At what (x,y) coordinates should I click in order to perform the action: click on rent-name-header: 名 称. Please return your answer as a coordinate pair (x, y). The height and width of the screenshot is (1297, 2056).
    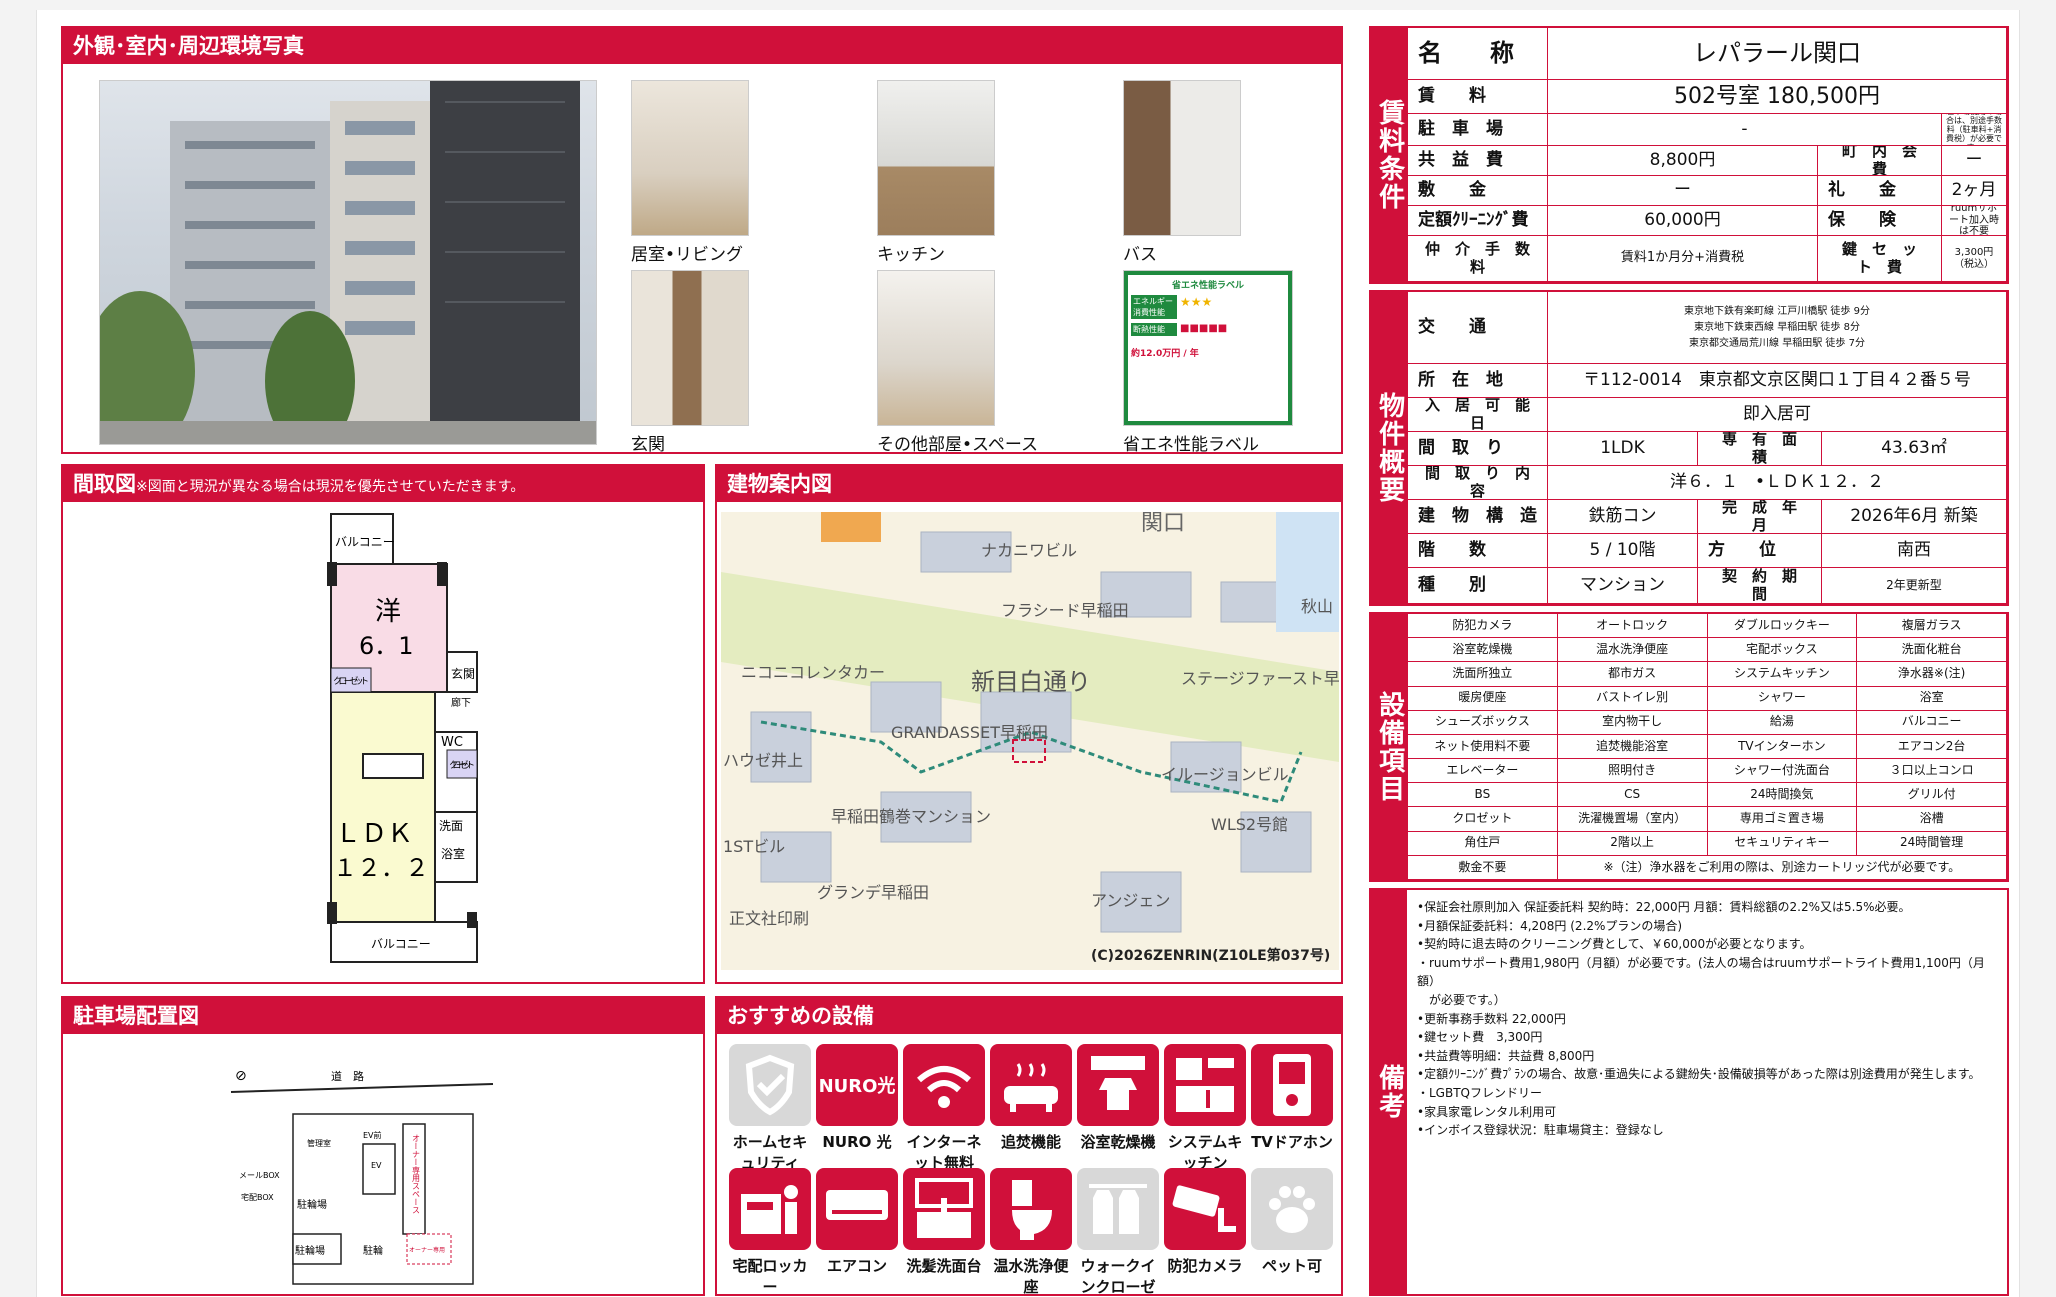
    Looking at the image, I should click on (1478, 54).